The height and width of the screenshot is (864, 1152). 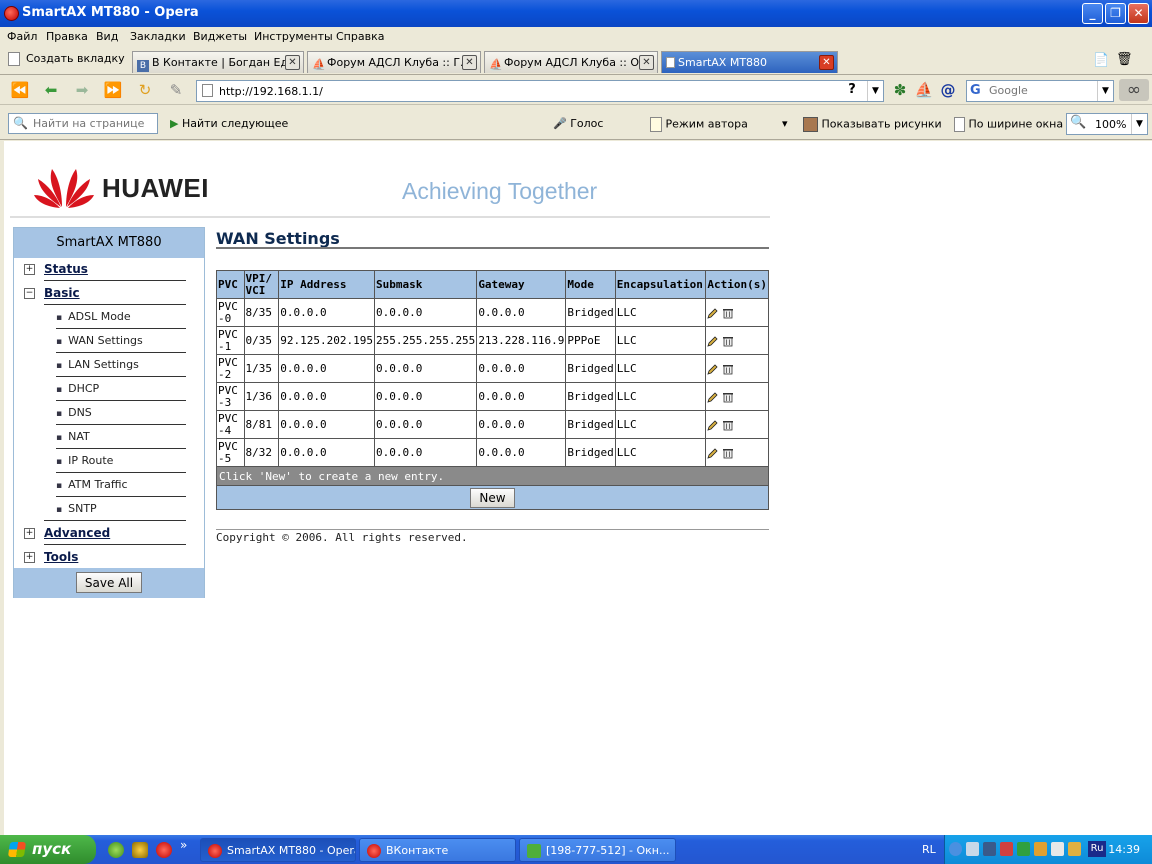 What do you see at coordinates (929, 849) in the screenshot?
I see `language-indicator: RL` at bounding box center [929, 849].